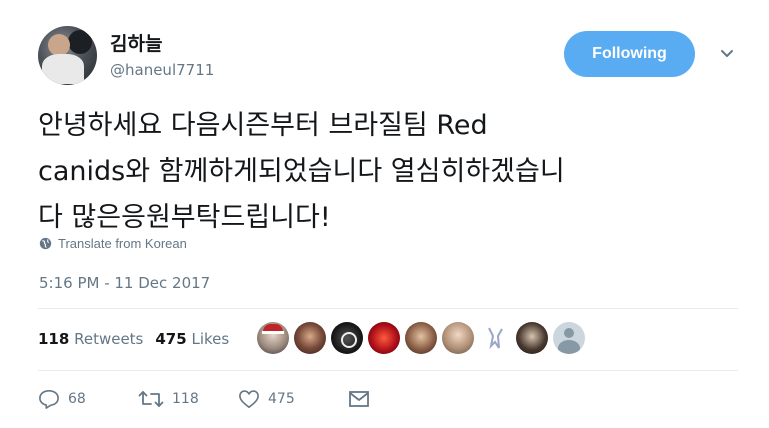 The height and width of the screenshot is (428, 769). What do you see at coordinates (151, 399) in the screenshot?
I see `retweet-icon` at bounding box center [151, 399].